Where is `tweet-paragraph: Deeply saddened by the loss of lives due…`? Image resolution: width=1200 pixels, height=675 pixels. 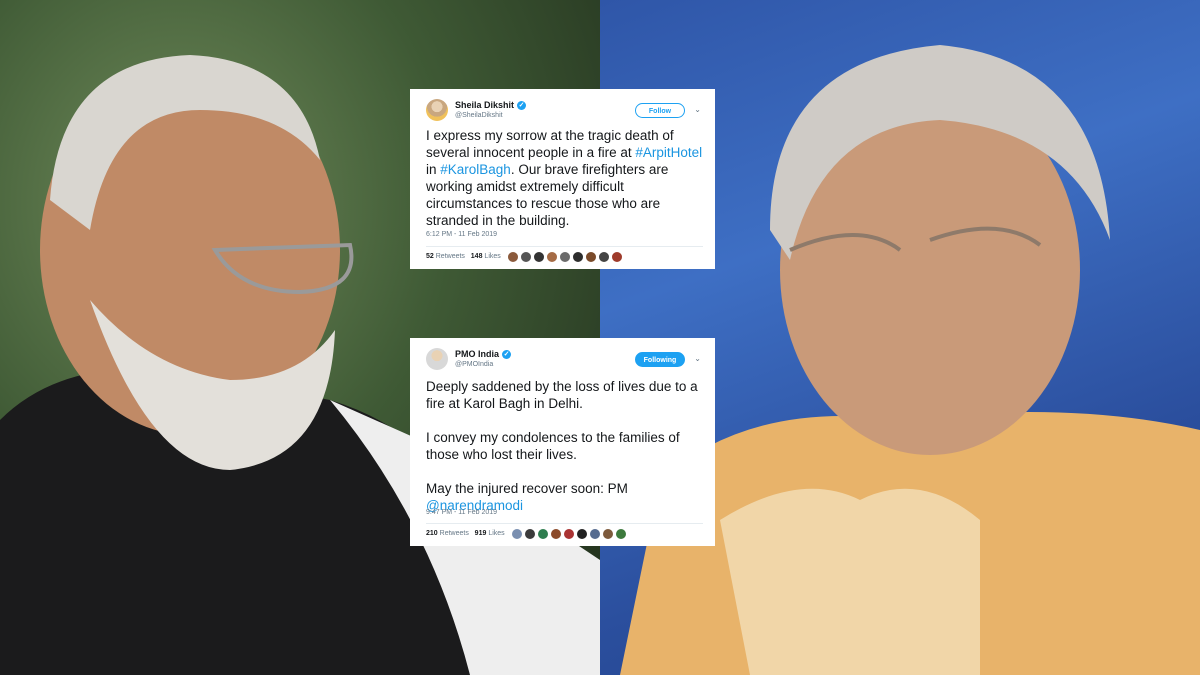 tweet-paragraph: Deeply saddened by the loss of lives due… is located at coordinates (562, 395).